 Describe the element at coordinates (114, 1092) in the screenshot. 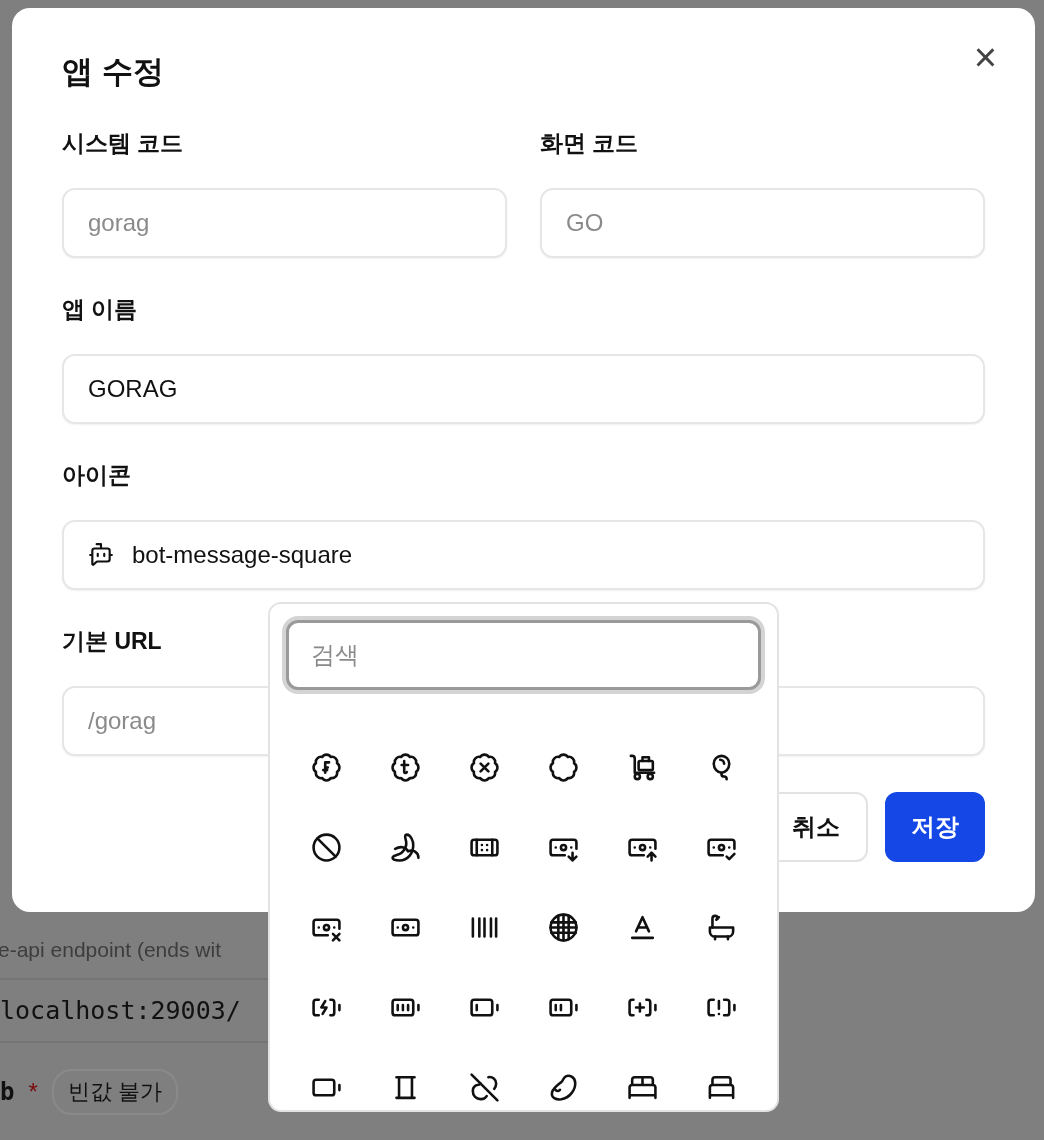

I see `nullable-tag: 빈값 불가` at that location.